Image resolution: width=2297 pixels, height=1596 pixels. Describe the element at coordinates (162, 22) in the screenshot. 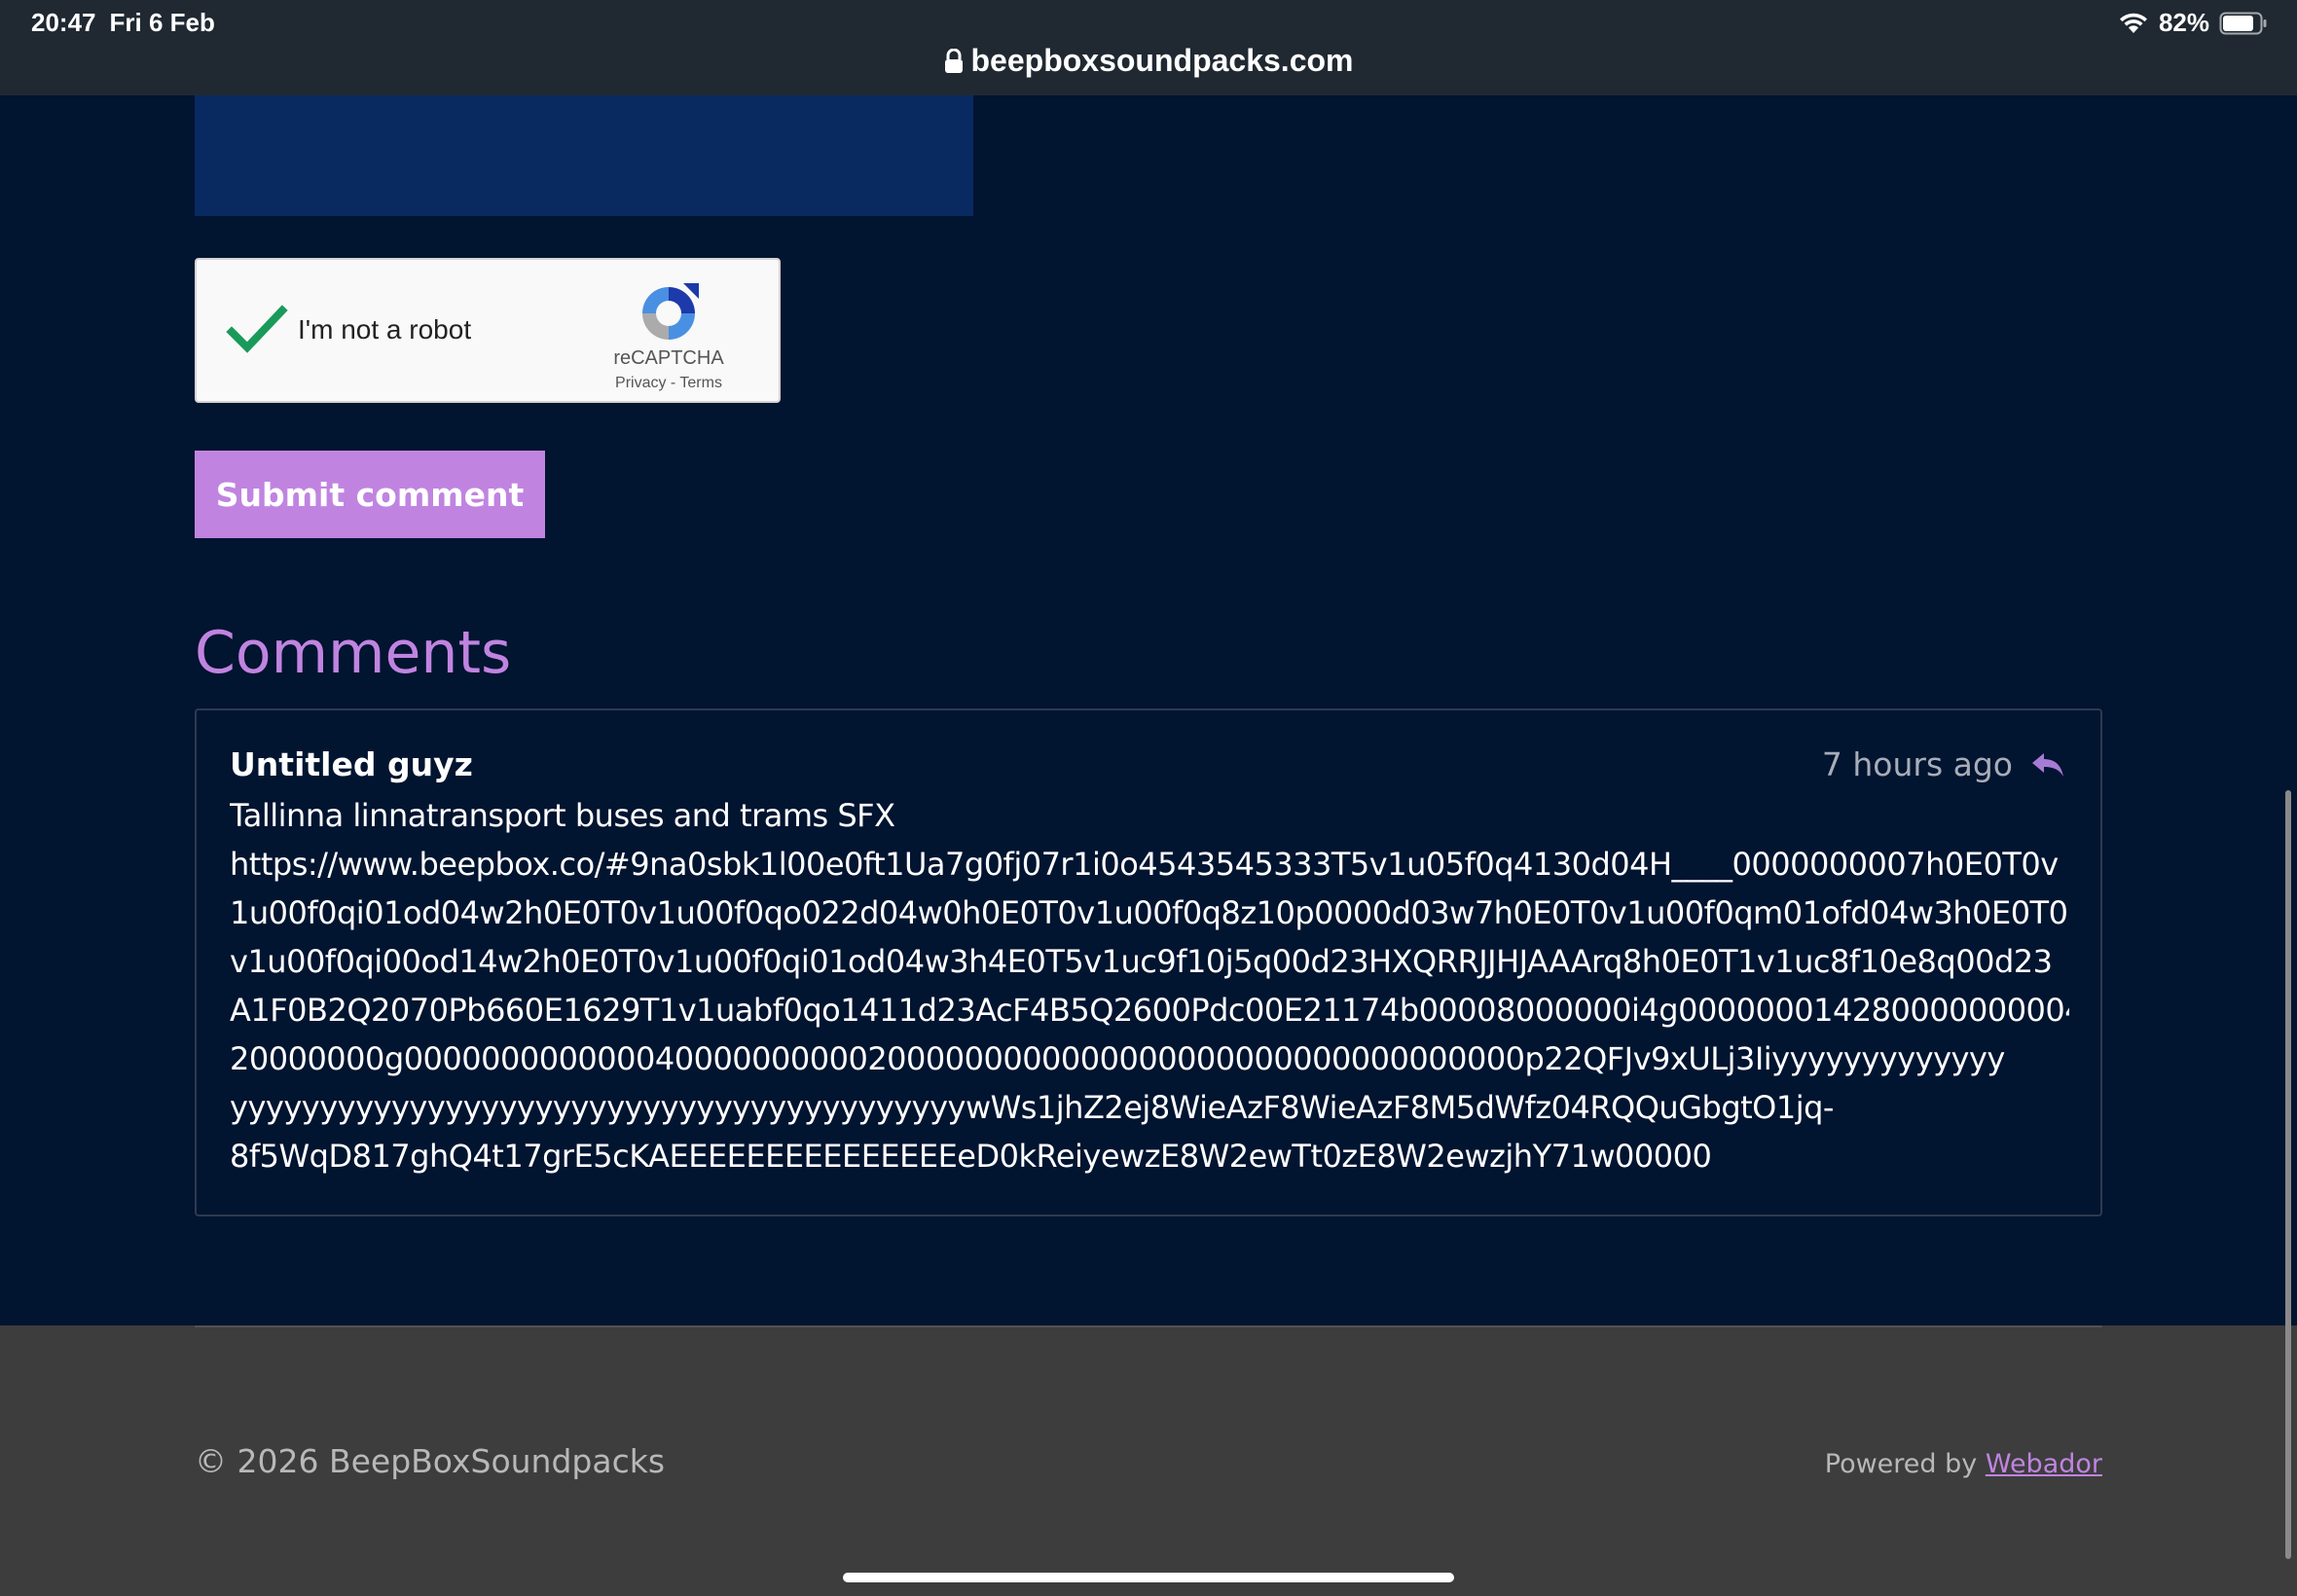

I see `status-date: Fri 6 Feb` at that location.